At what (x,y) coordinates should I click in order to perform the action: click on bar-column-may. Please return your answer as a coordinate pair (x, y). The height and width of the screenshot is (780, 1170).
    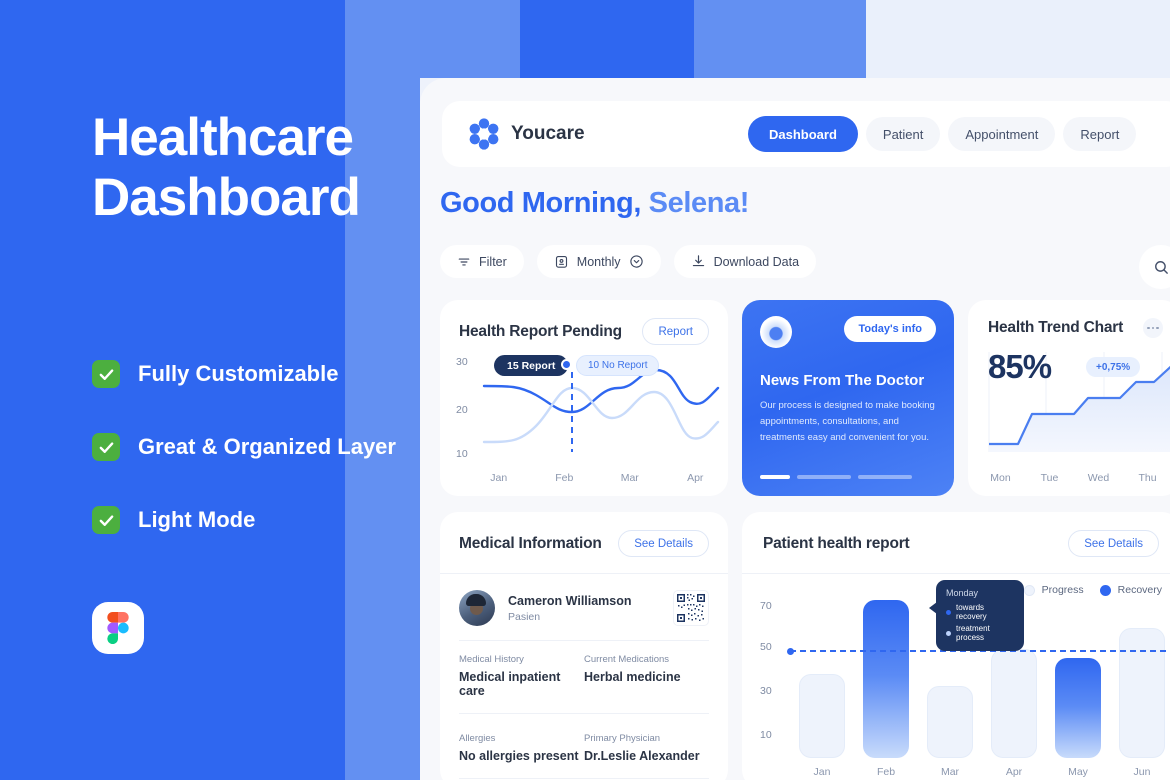
    Looking at the image, I should click on (1078, 708).